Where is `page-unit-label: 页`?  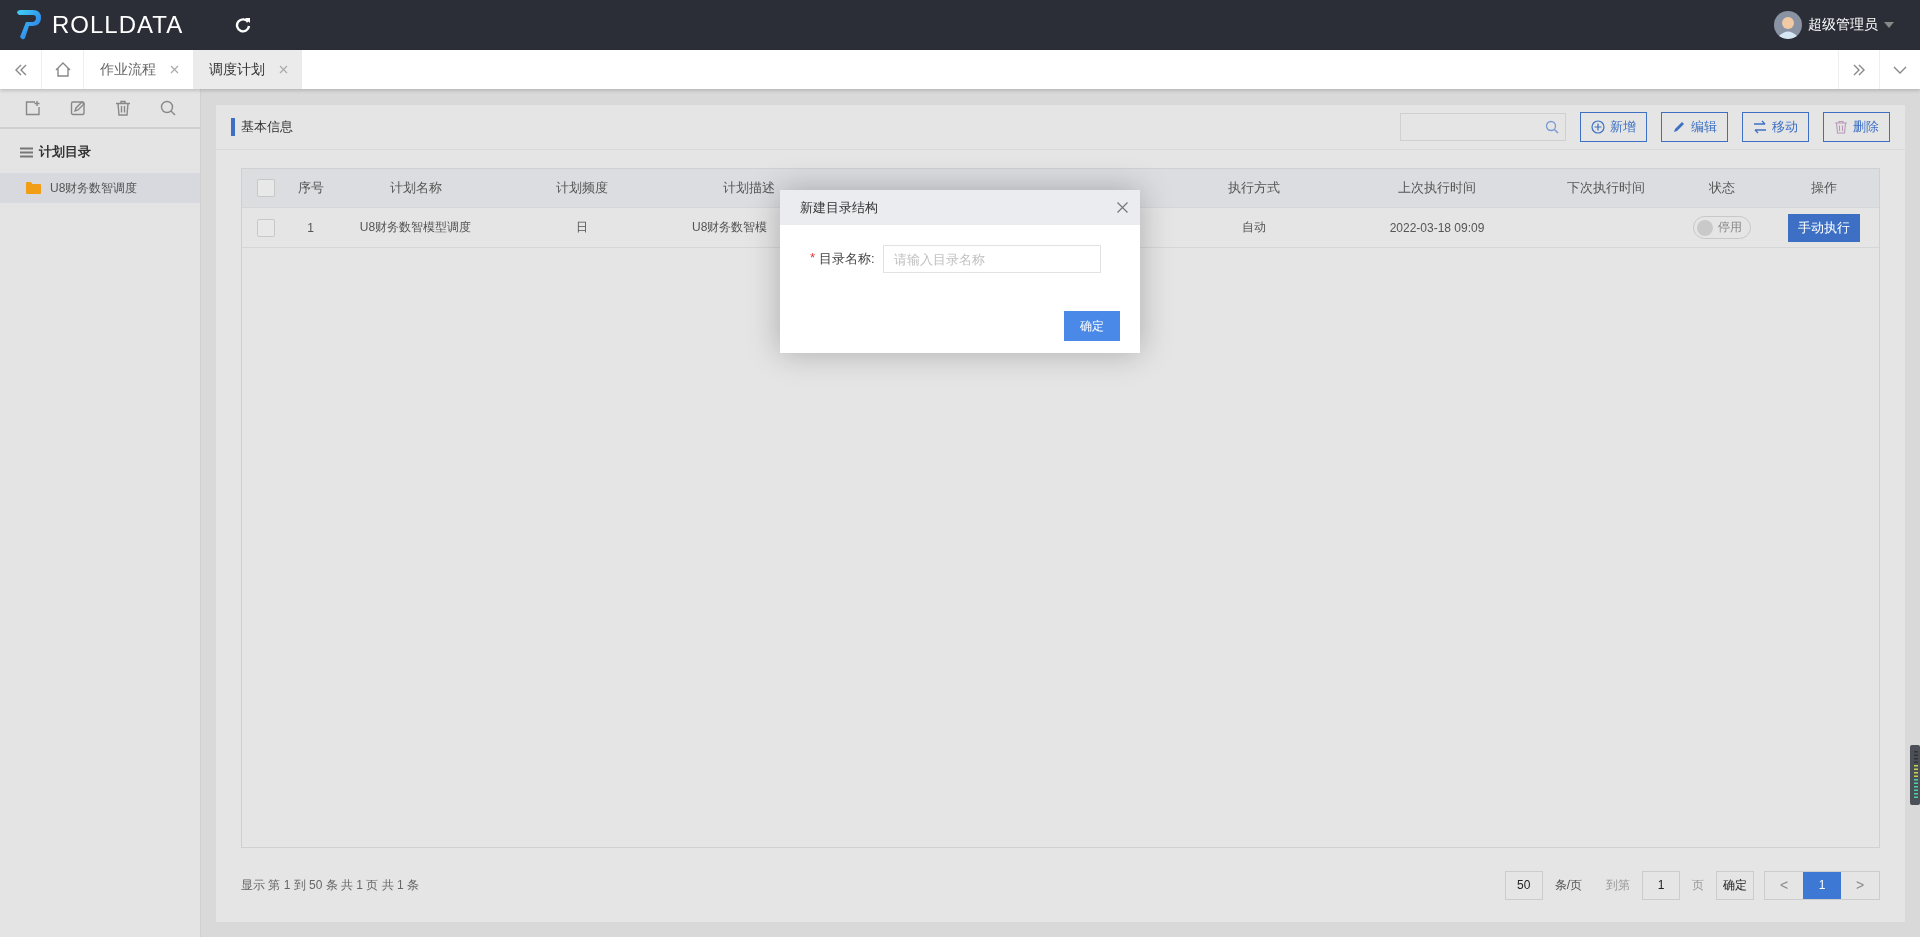 page-unit-label: 页 is located at coordinates (1698, 885).